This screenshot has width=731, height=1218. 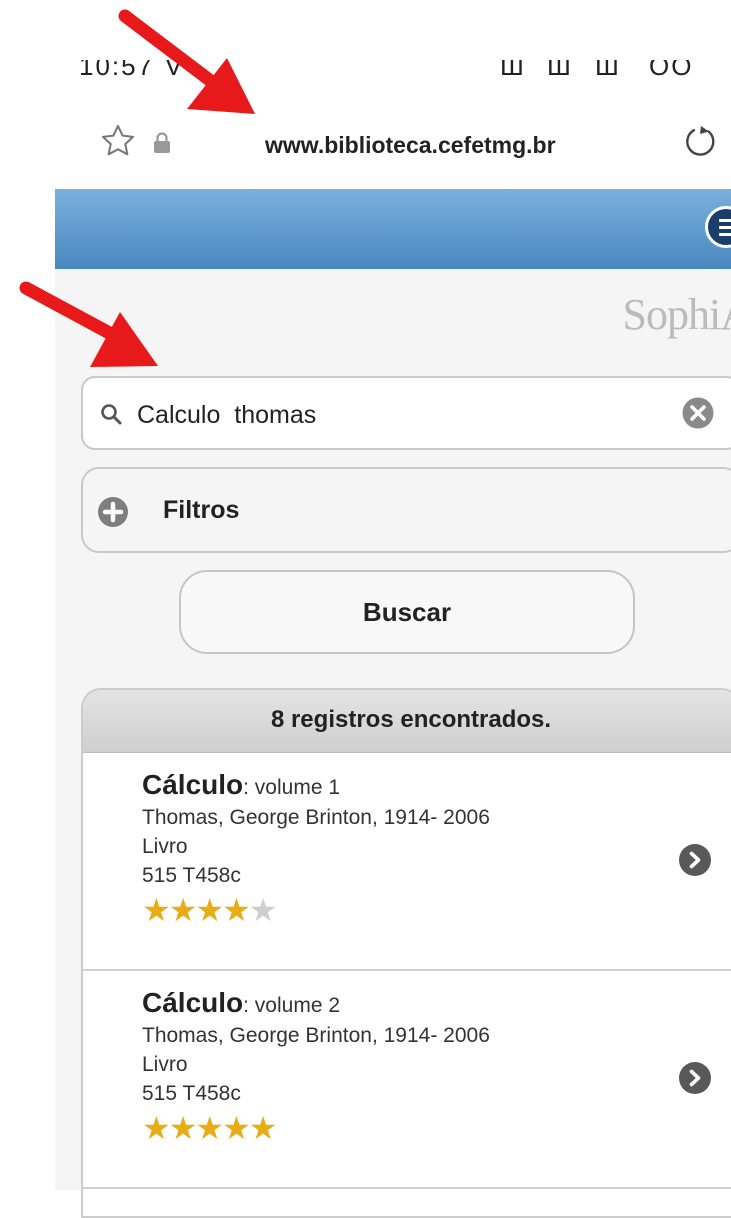 What do you see at coordinates (162, 145) in the screenshot?
I see `lock-icon` at bounding box center [162, 145].